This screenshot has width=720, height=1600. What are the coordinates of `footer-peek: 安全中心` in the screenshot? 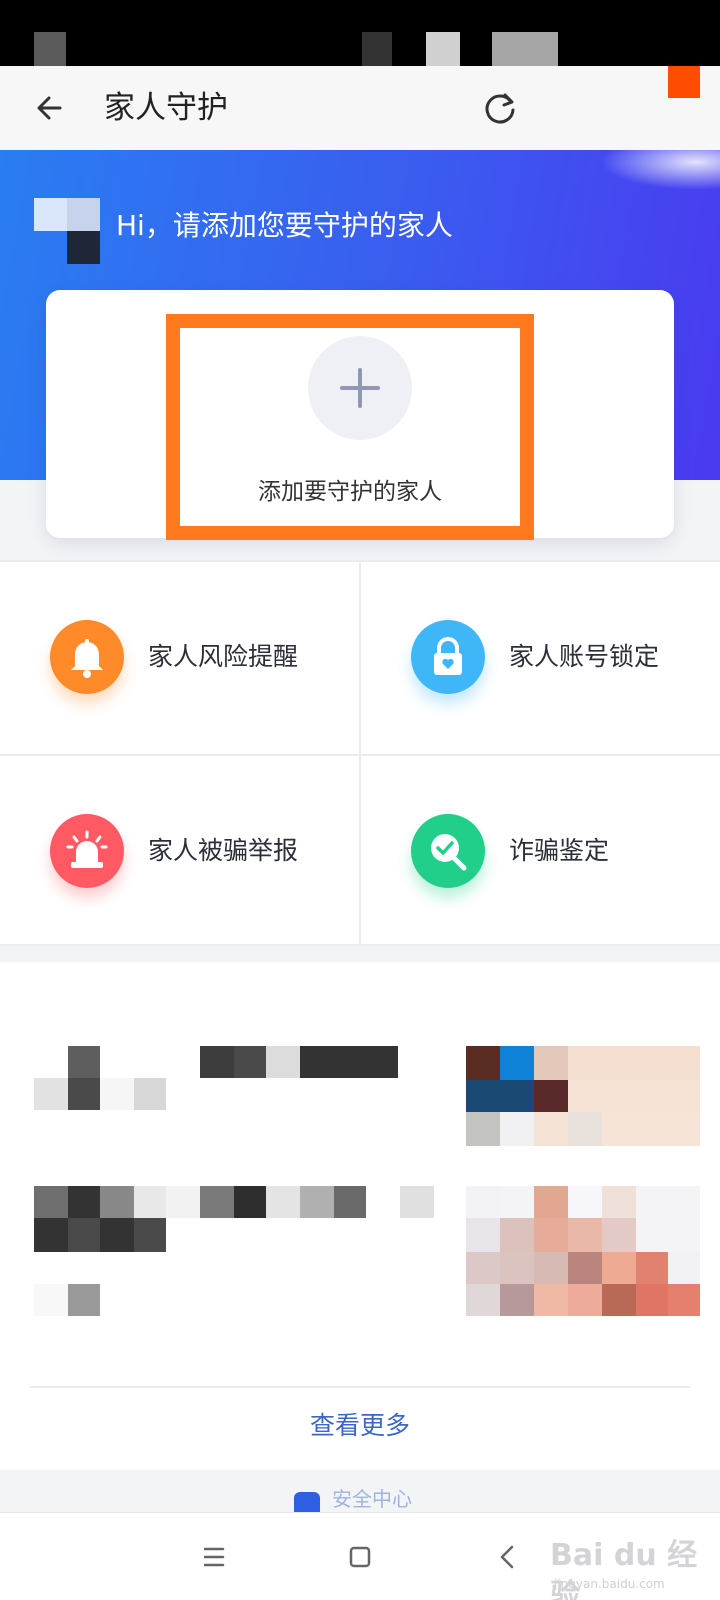 It's located at (360, 1491).